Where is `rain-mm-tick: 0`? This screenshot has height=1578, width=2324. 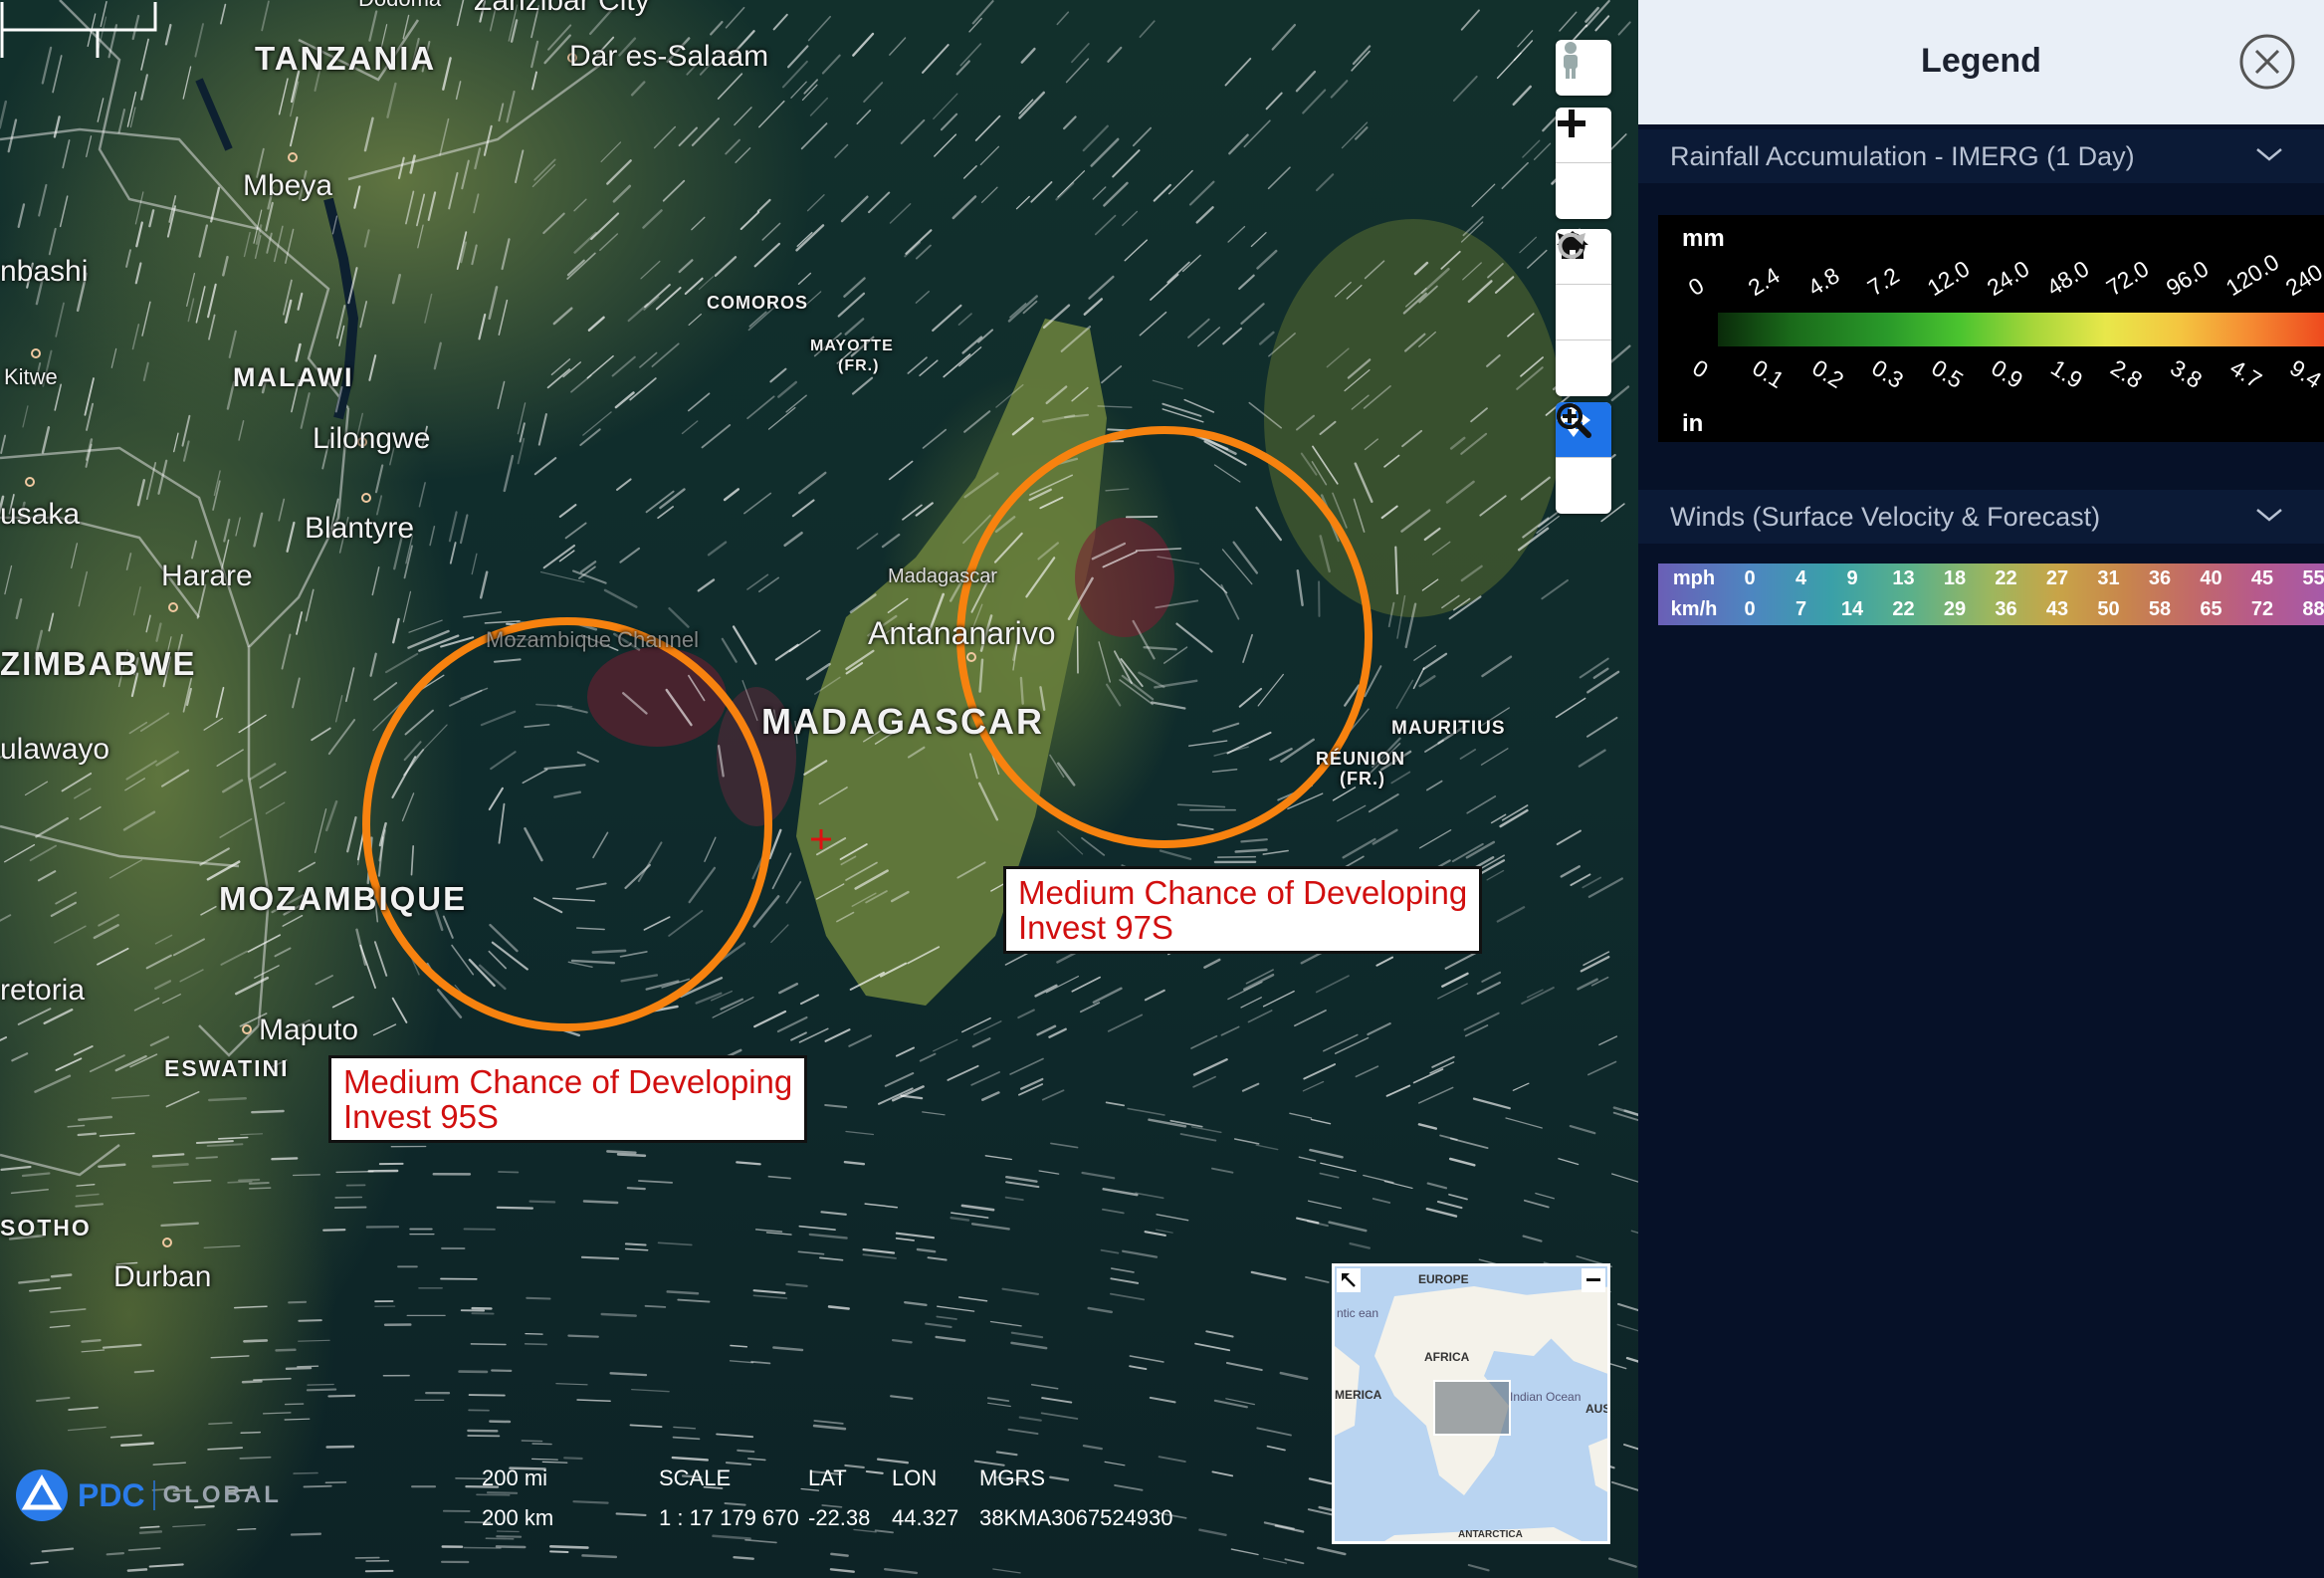
rain-mm-tick: 0 is located at coordinates (1696, 287).